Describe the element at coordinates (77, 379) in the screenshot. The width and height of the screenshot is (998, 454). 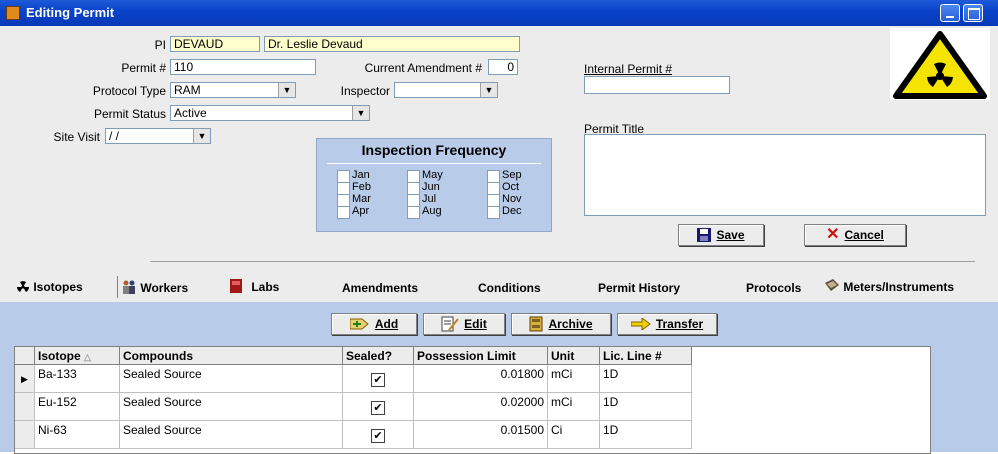
I see `table-cell-isotope: Ba-133` at that location.